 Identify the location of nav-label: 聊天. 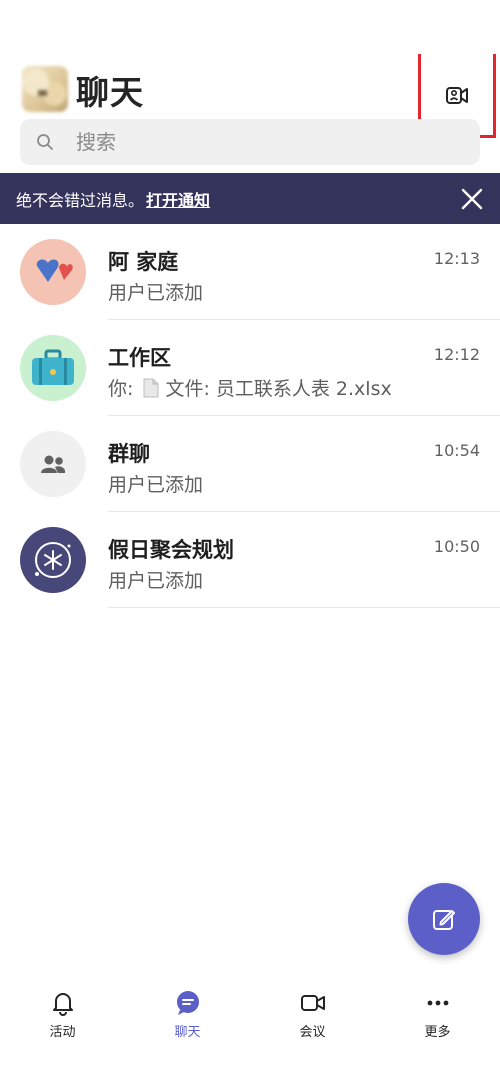
(187, 1032).